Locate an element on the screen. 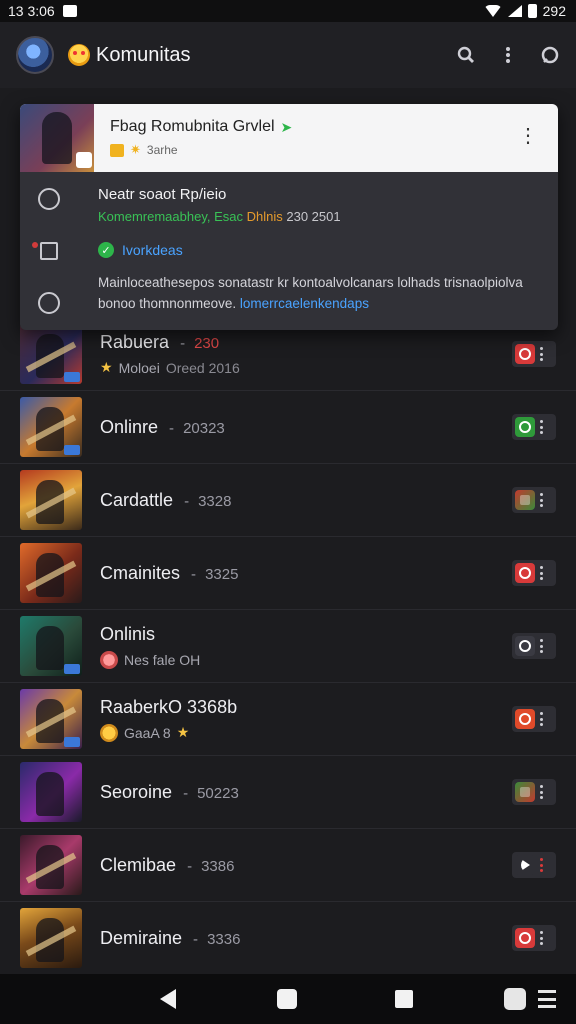 Image resolution: width=576 pixels, height=1024 pixels. settings-icon is located at coordinates (515, 999).